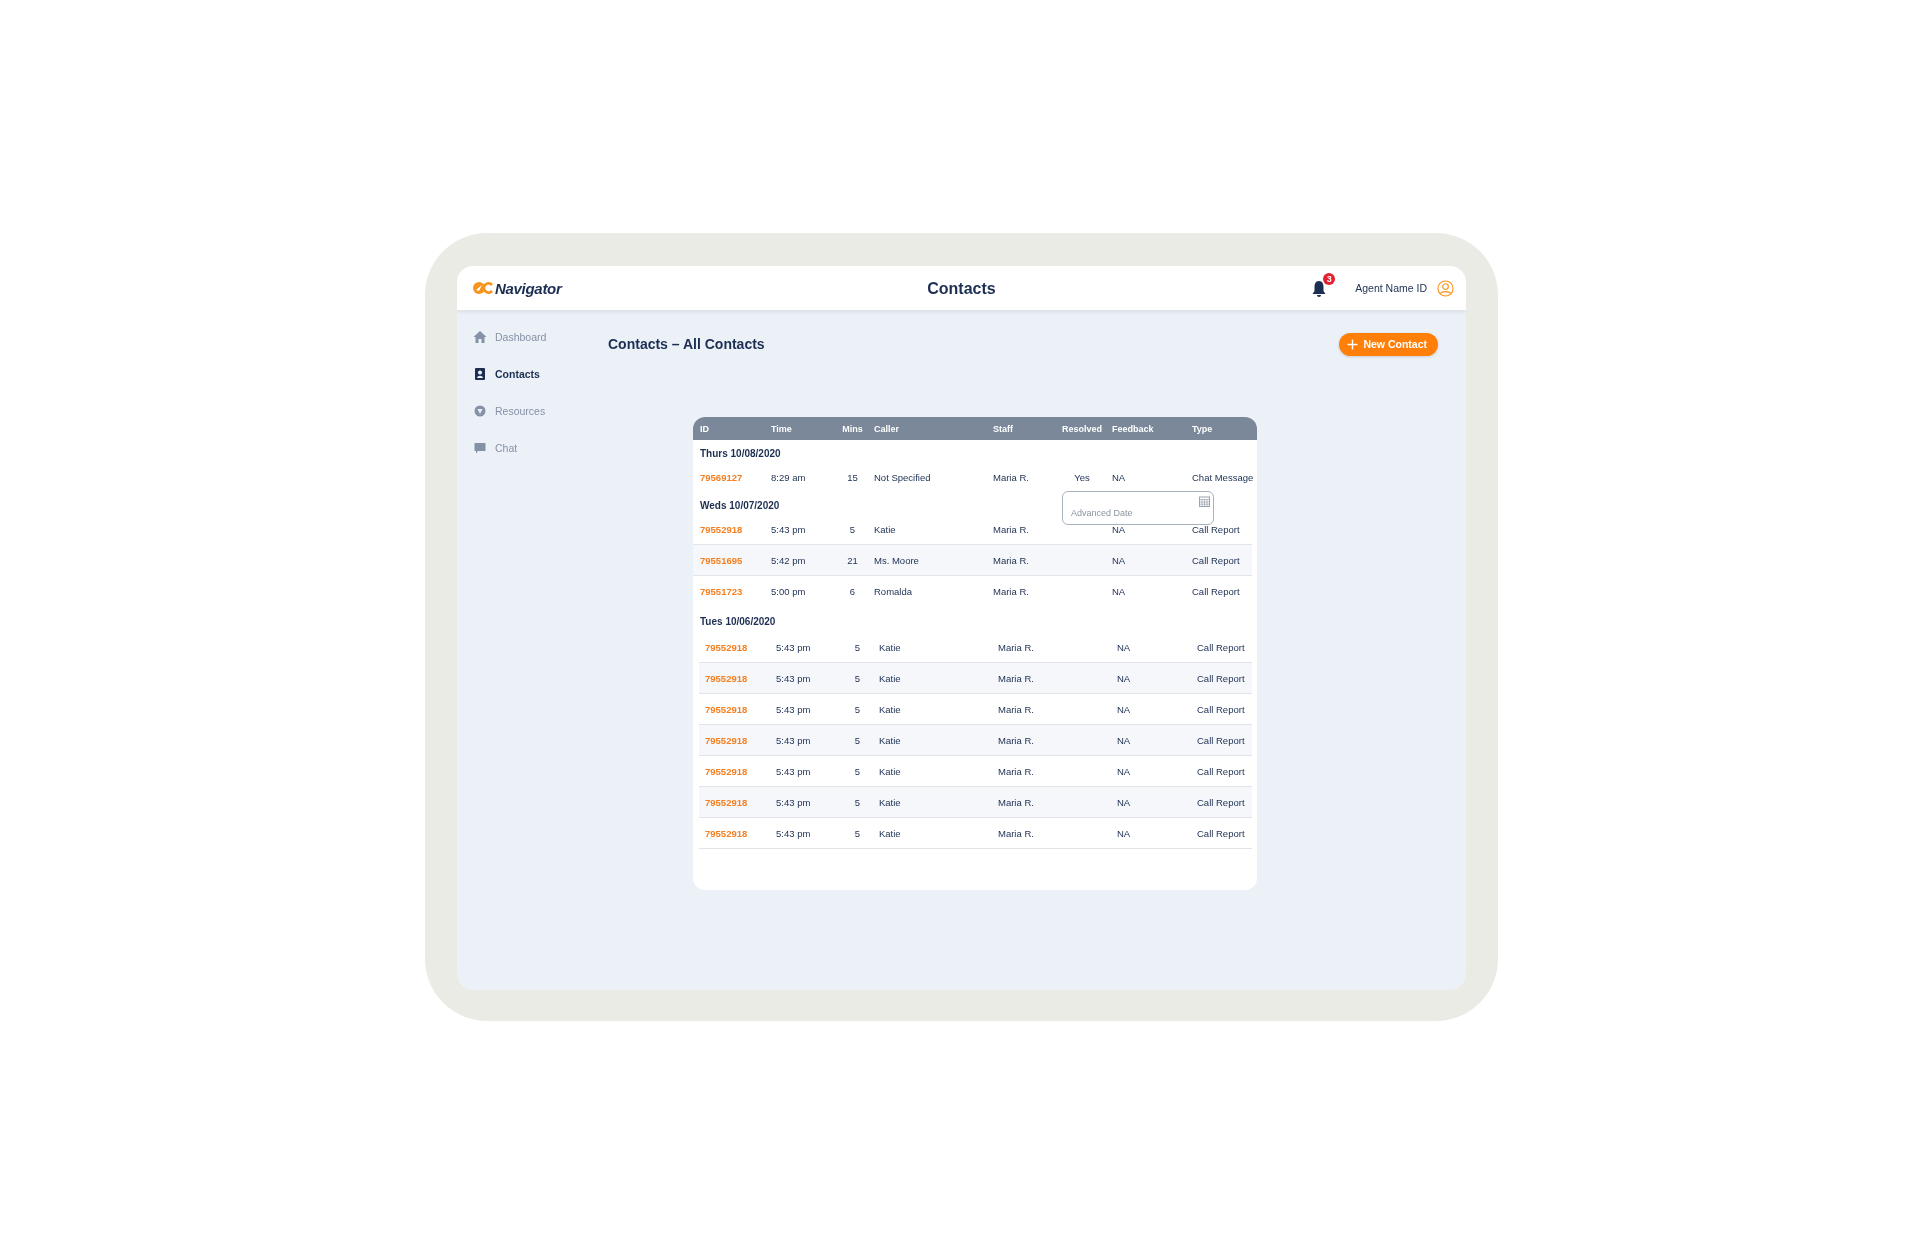 The height and width of the screenshot is (1253, 1925). What do you see at coordinates (852, 591) in the screenshot?
I see `table-cell-text: 6` at bounding box center [852, 591].